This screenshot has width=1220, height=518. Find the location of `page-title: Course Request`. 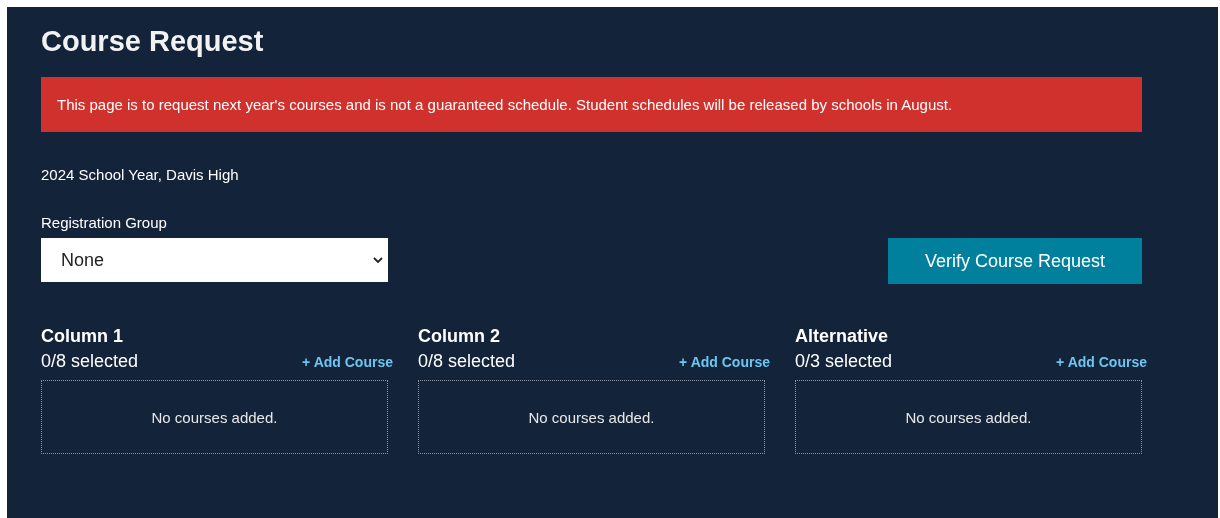

page-title: Course Request is located at coordinates (152, 41).